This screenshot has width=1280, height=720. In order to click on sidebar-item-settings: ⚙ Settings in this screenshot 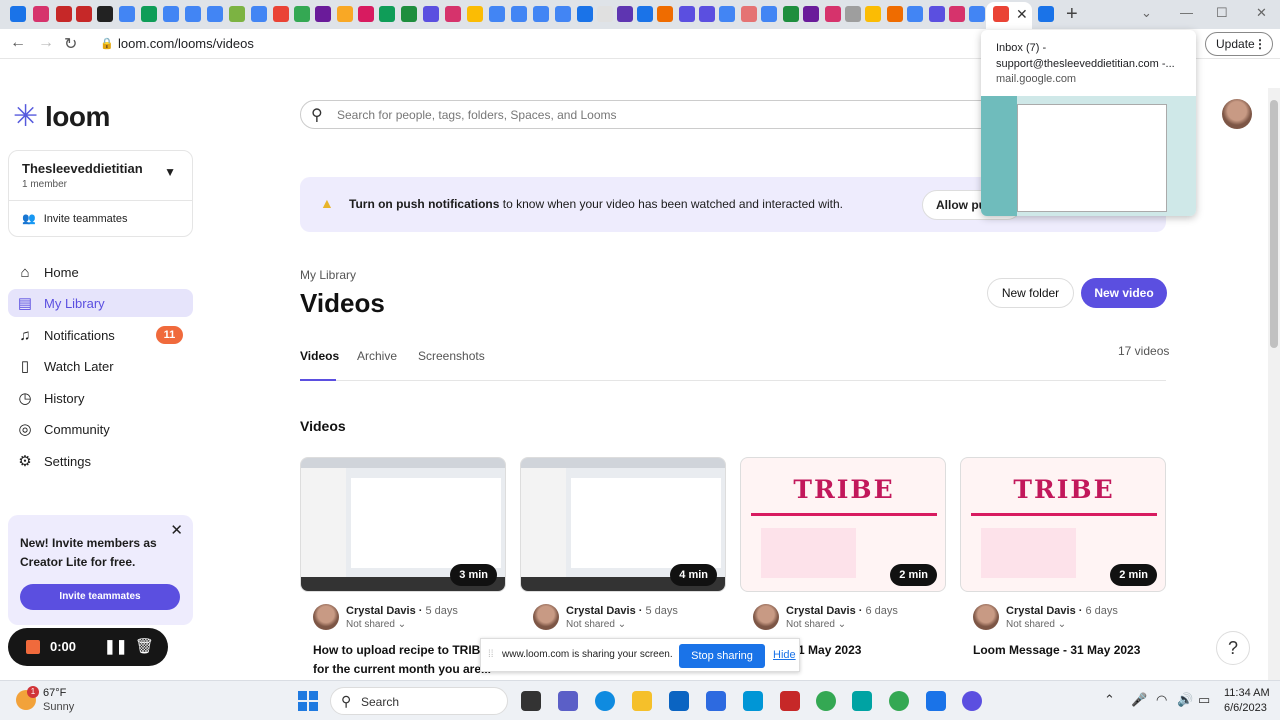, I will do `click(100, 461)`.